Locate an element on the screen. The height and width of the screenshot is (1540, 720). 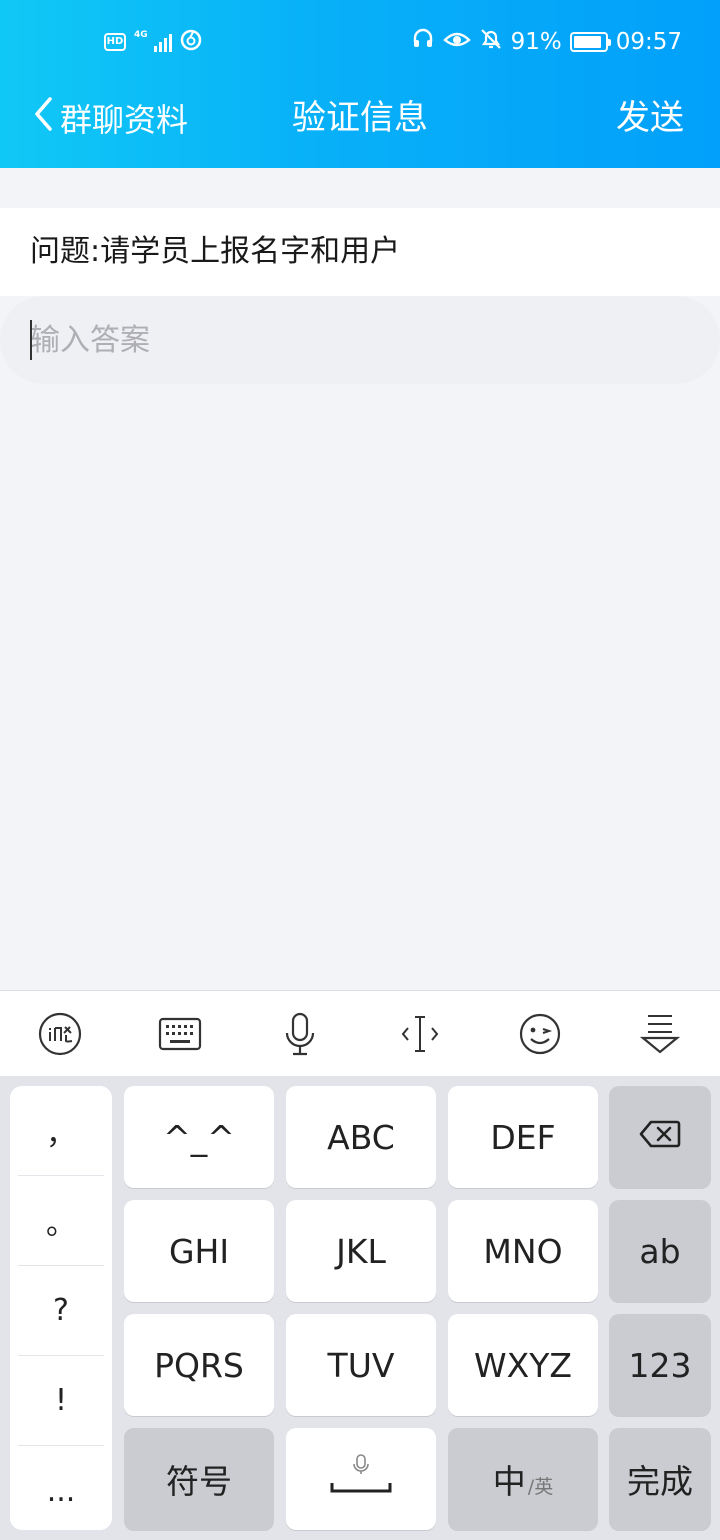
send-button: 发送 is located at coordinates (650, 118).